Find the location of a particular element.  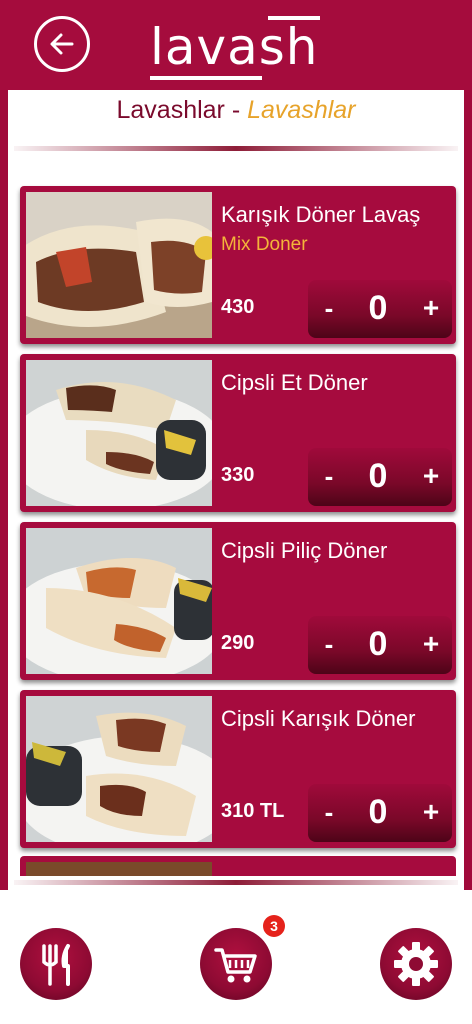

product-name: Cipsli Karışık Döner is located at coordinates (318, 718).